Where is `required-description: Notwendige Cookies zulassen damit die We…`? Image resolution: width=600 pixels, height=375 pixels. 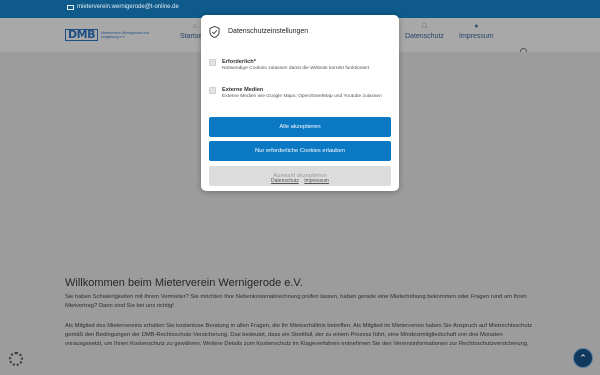
required-description: Notwendige Cookies zulassen damit die We… is located at coordinates (296, 68).